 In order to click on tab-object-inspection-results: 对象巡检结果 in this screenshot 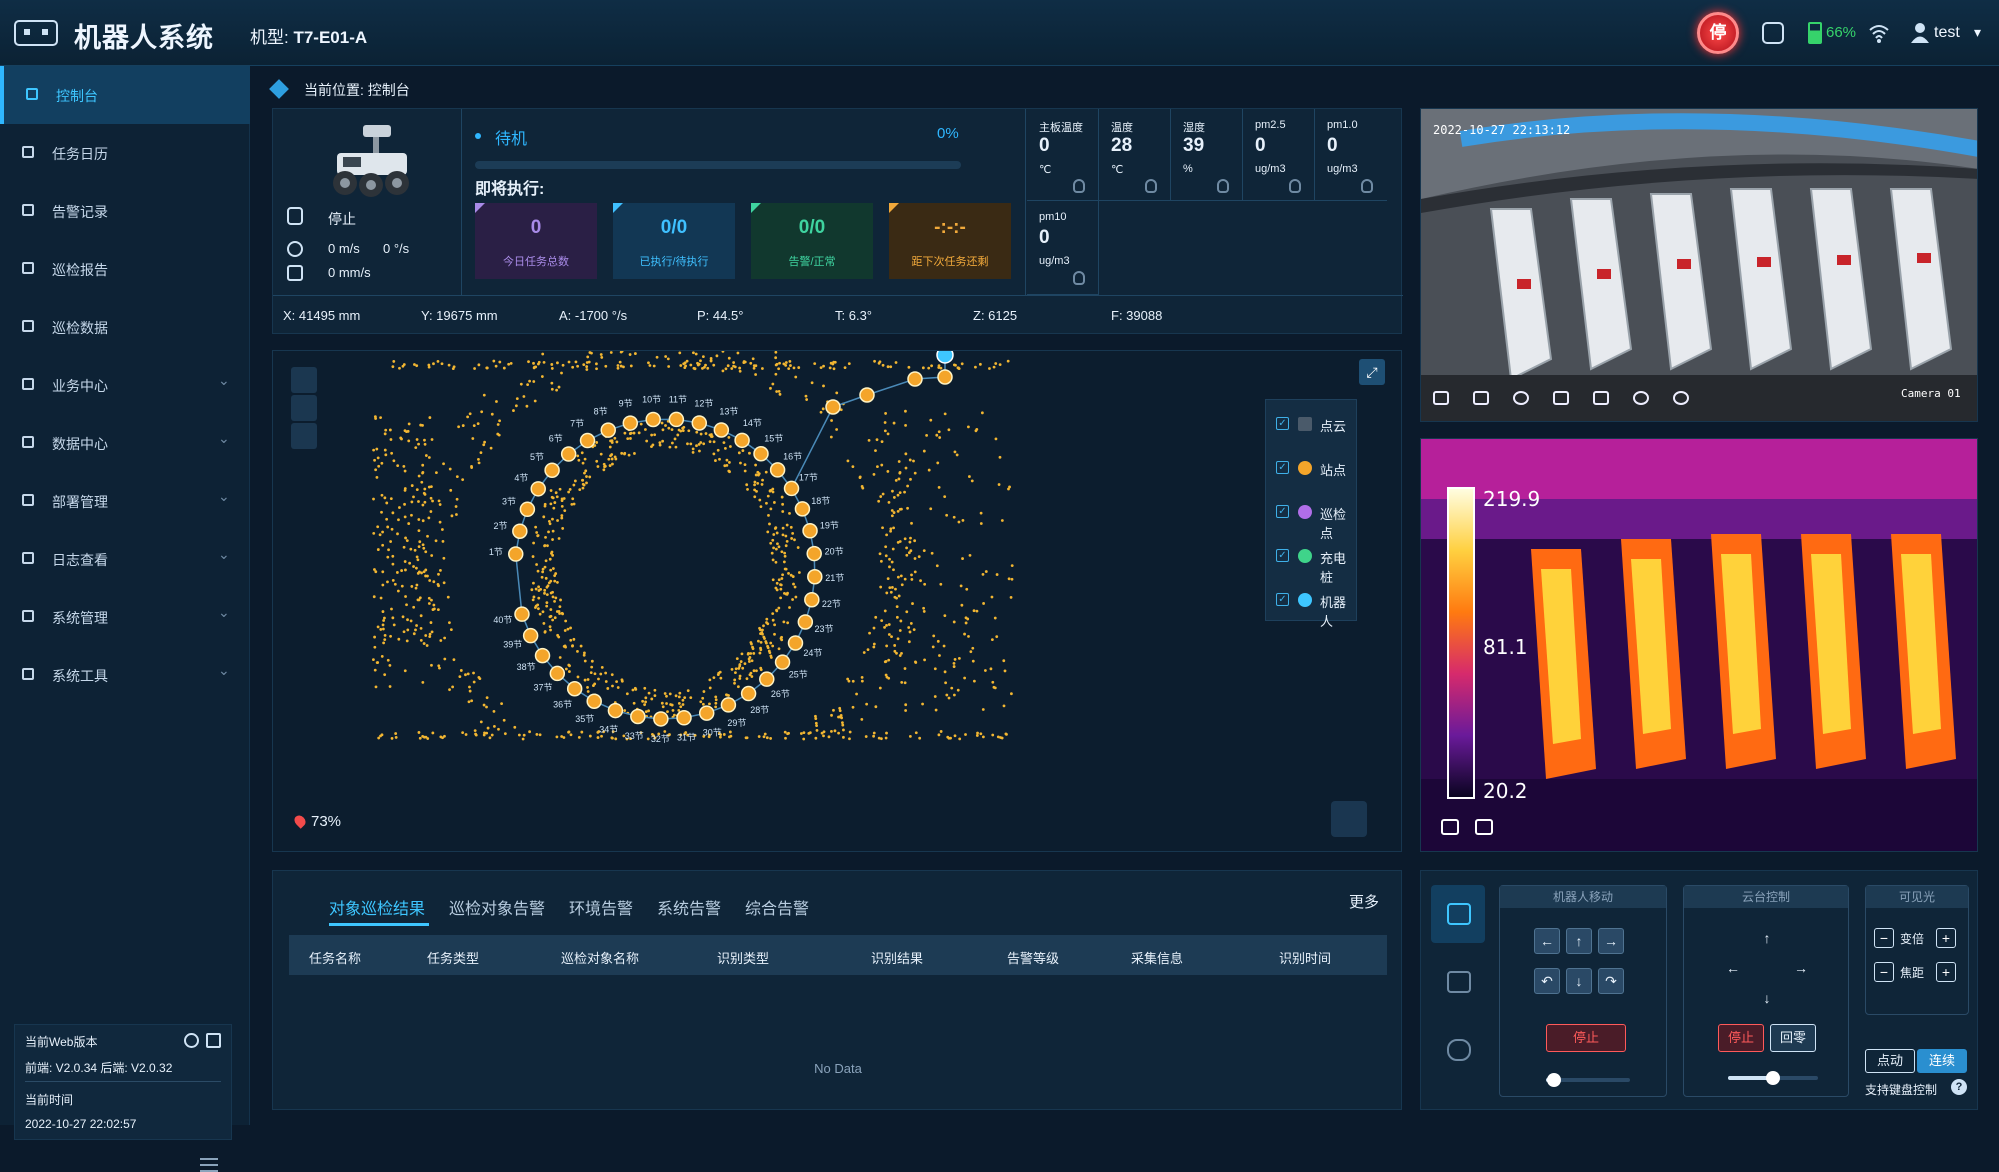, I will do `click(377, 907)`.